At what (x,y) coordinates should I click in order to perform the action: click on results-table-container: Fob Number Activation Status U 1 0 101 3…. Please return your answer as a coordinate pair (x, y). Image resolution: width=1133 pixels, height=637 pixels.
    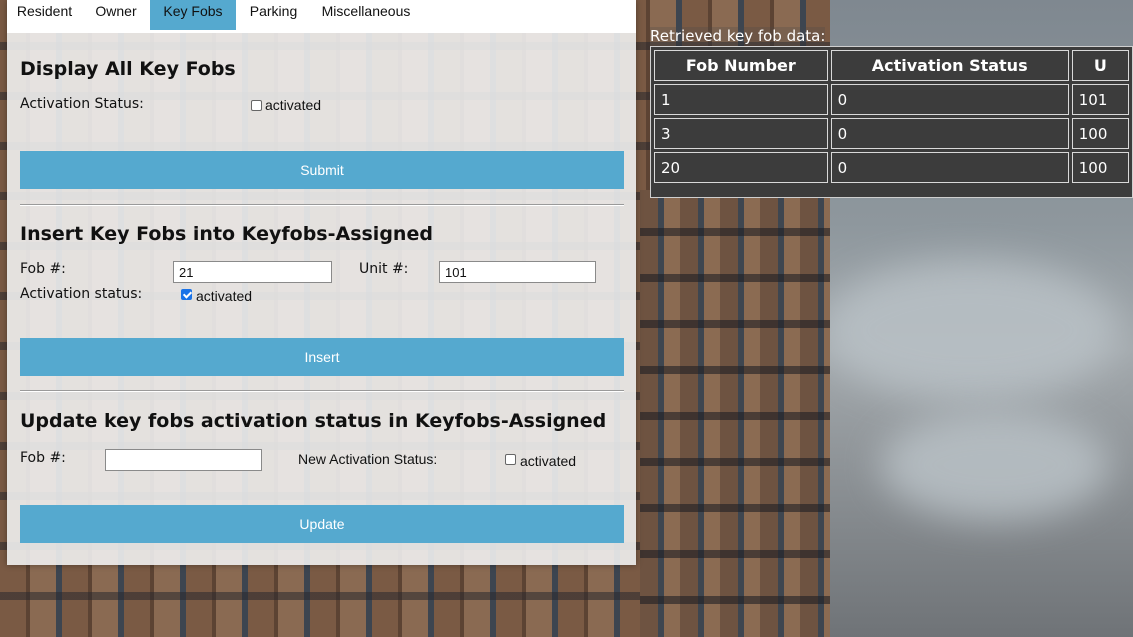
    Looking at the image, I should click on (891, 122).